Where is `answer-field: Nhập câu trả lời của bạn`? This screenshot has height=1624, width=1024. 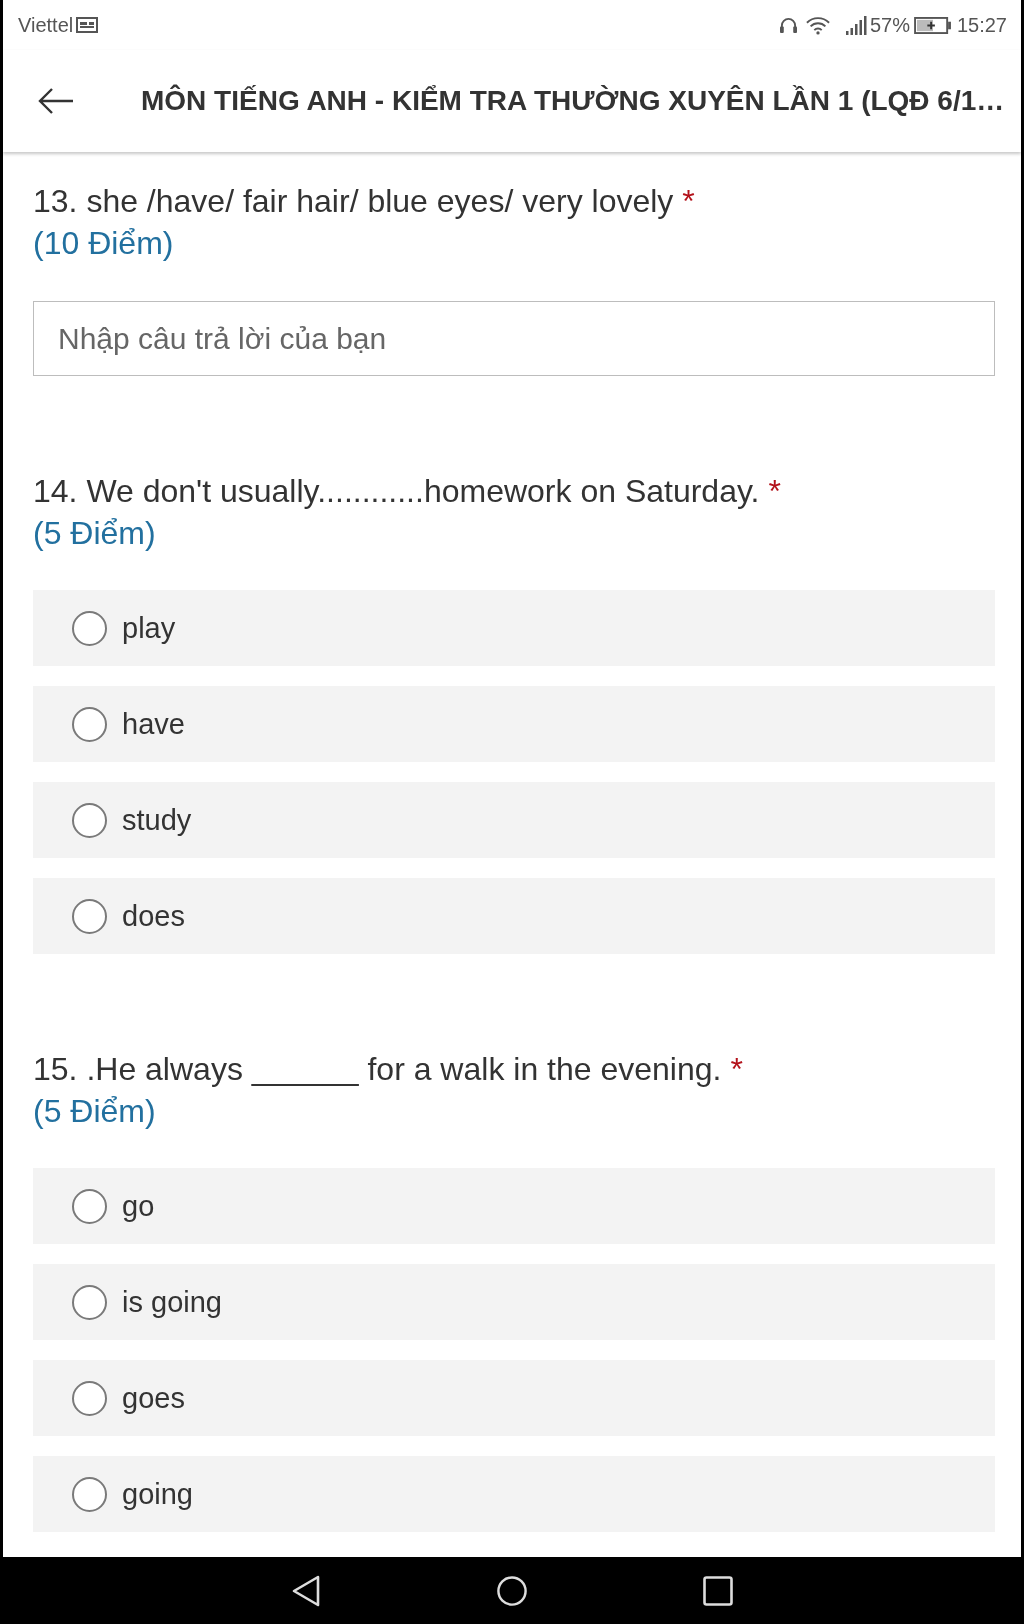 answer-field: Nhập câu trả lời của bạn is located at coordinates (514, 338).